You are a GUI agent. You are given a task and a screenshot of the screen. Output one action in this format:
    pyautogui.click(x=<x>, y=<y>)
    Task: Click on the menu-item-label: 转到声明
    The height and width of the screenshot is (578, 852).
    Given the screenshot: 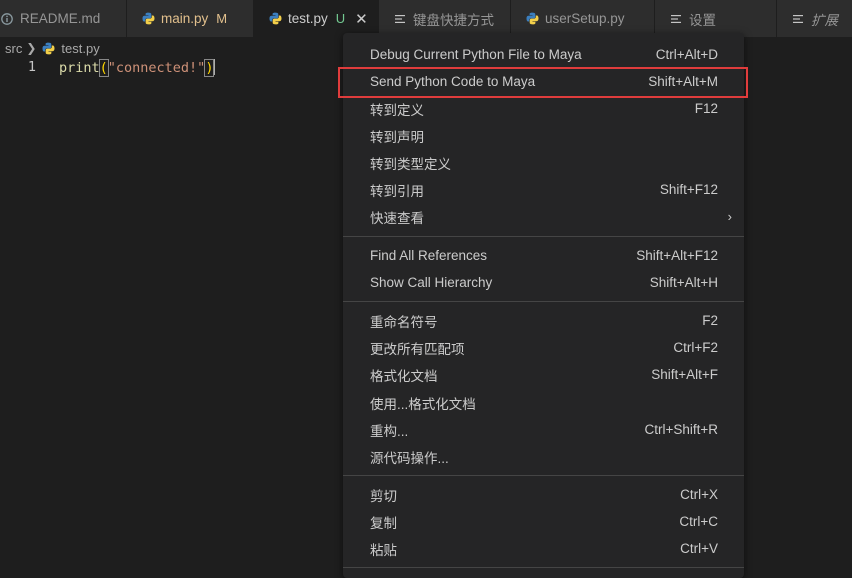 What is the action you would take?
    pyautogui.click(x=397, y=137)
    